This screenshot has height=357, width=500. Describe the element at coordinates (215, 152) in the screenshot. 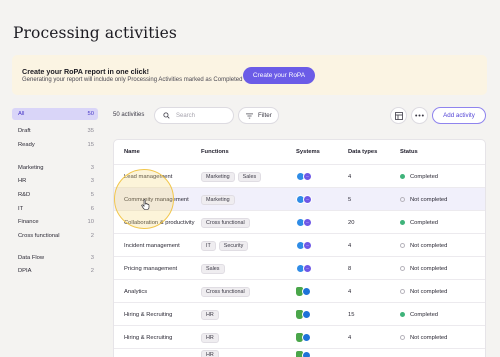

I see `column-header-functions: Functions` at that location.